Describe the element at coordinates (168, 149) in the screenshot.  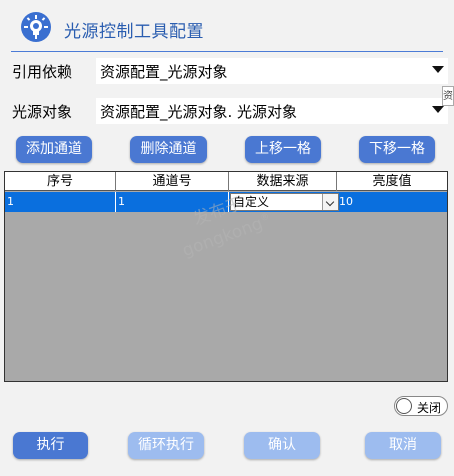
I see `delete-channel-button: 删除通道` at that location.